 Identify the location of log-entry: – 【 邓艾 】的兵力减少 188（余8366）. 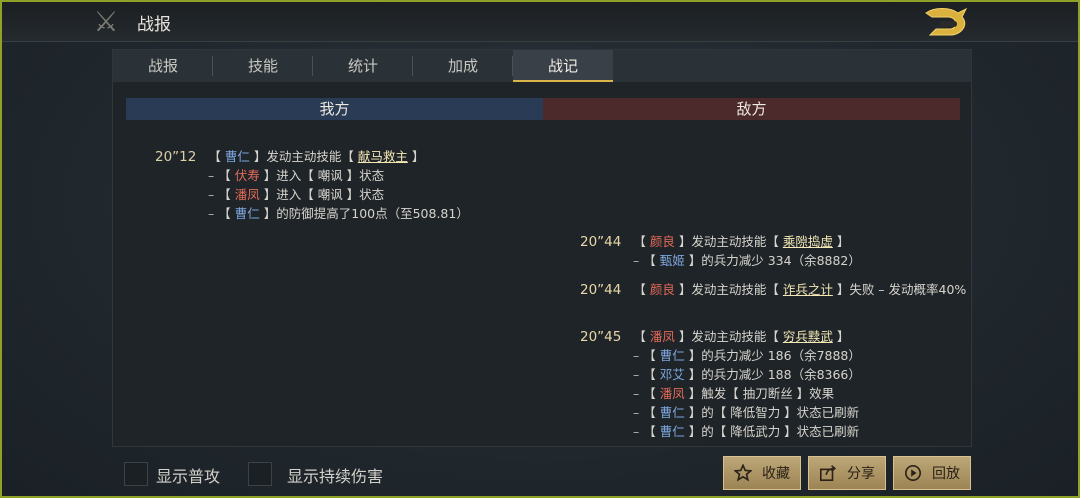
(747, 374).